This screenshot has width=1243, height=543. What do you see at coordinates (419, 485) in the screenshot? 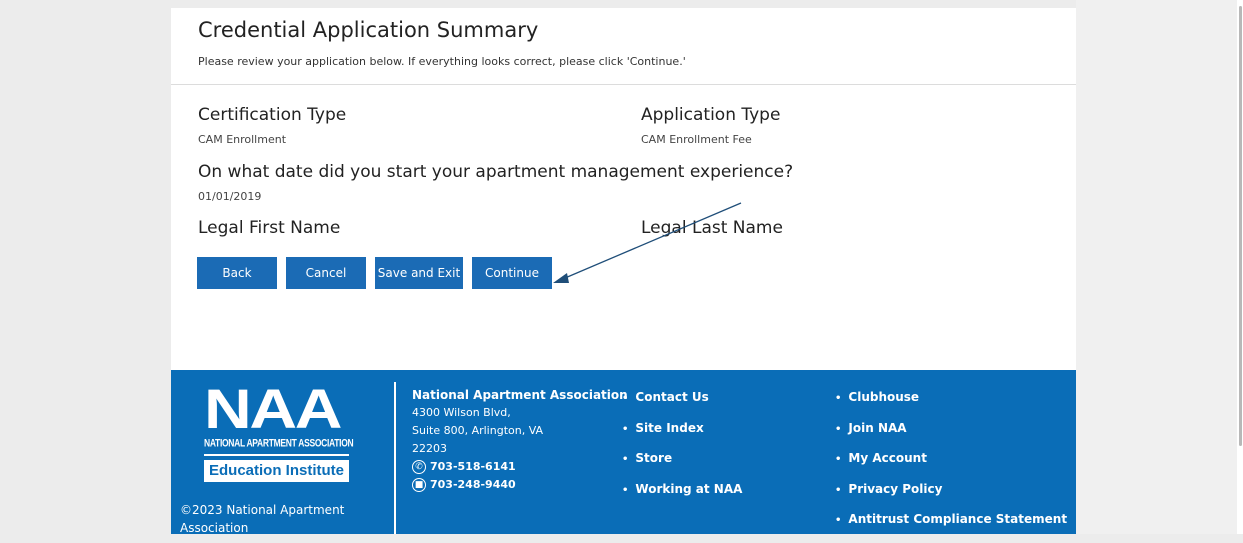
I see `fax-icon: ■` at bounding box center [419, 485].